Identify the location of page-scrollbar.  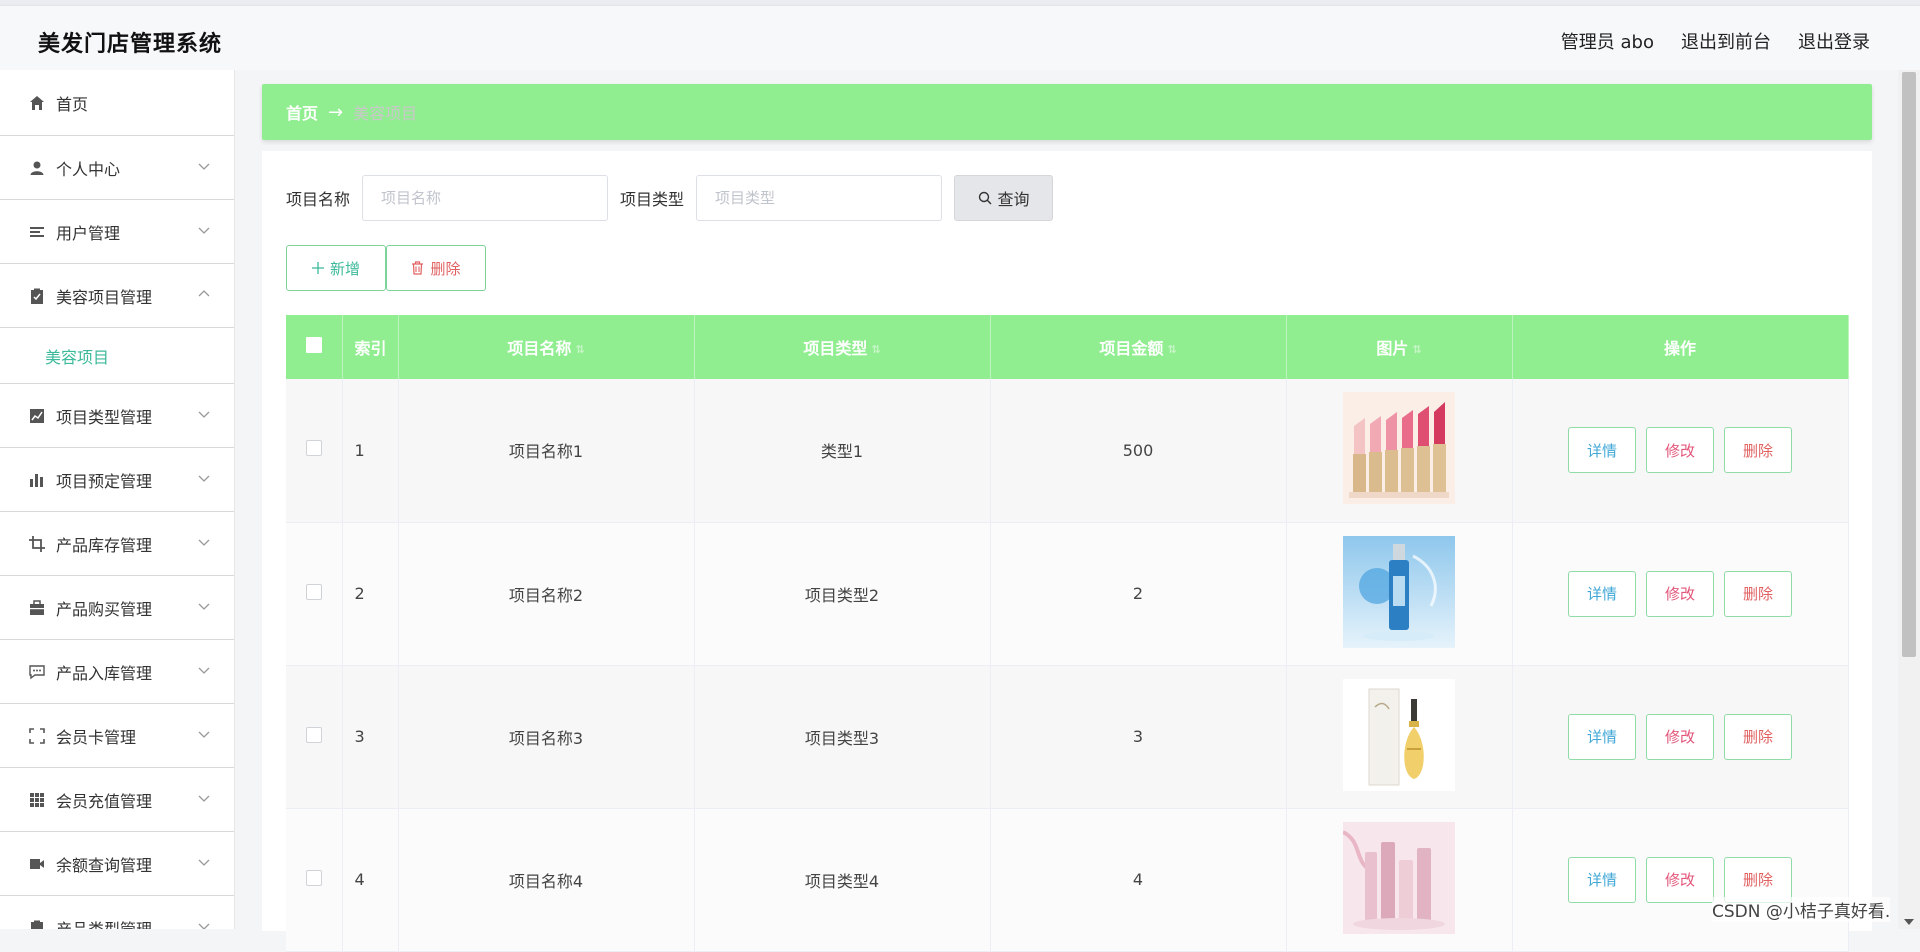
(1909, 499).